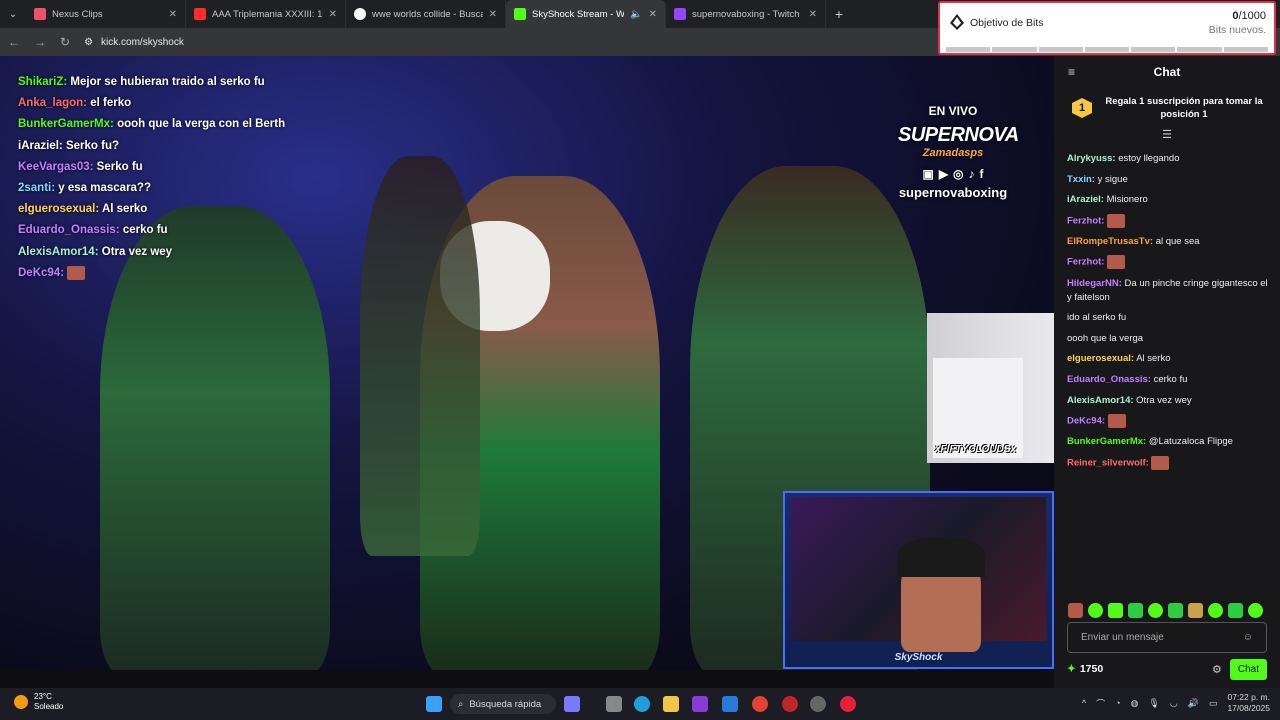 This screenshot has width=1280, height=720. I want to click on overlay-chat-text: Al serko, so click(124, 209).